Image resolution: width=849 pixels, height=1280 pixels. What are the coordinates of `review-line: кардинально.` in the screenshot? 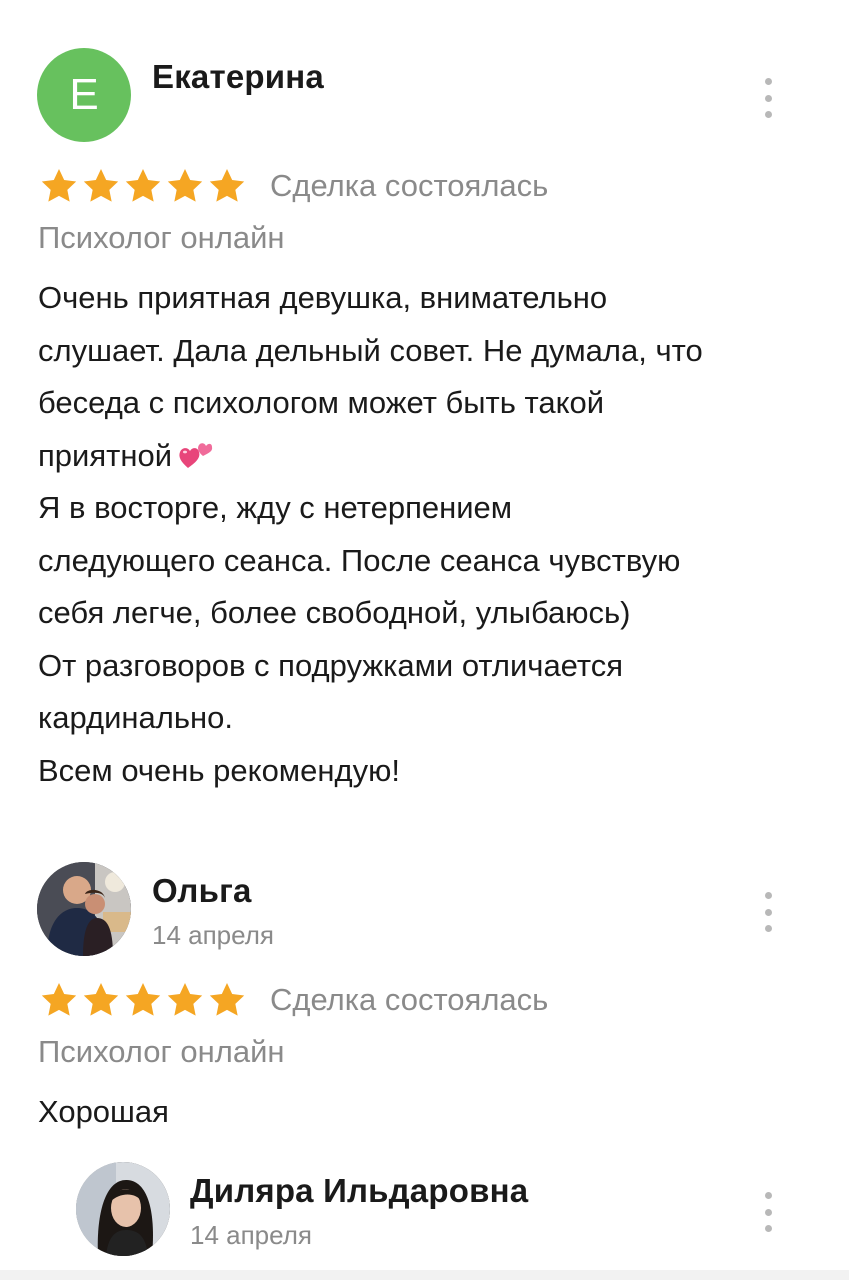 It's located at (135, 717).